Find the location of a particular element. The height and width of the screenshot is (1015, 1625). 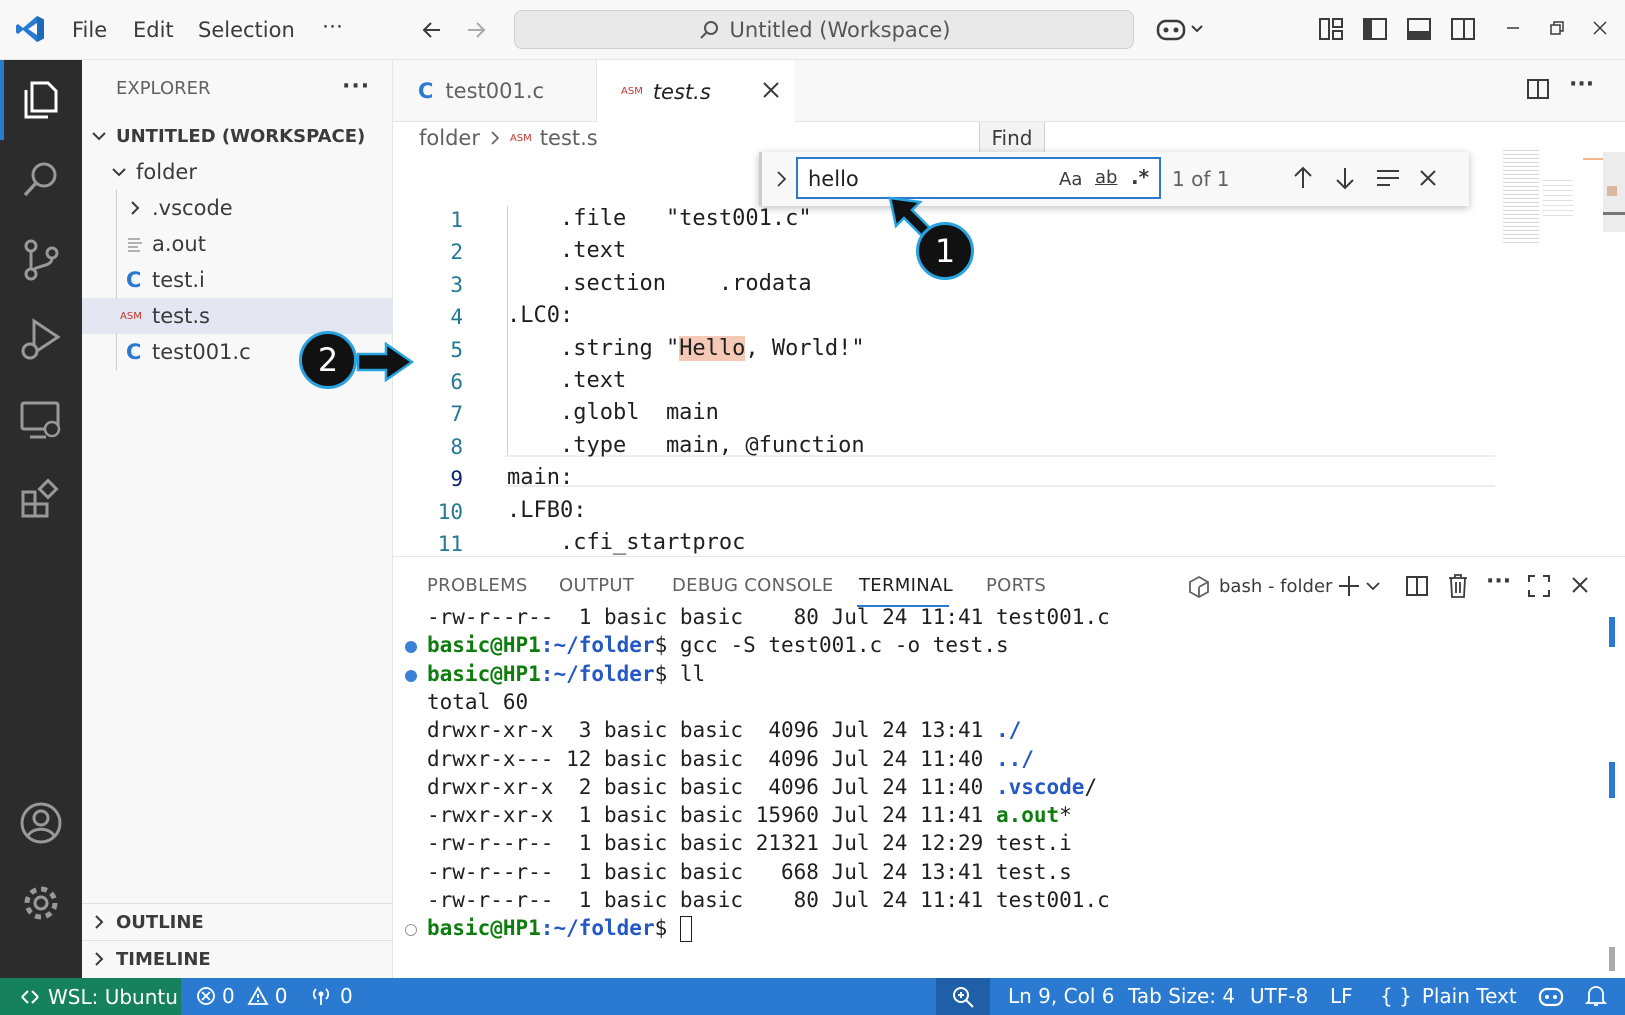

previous-match-icon is located at coordinates (1303, 178).